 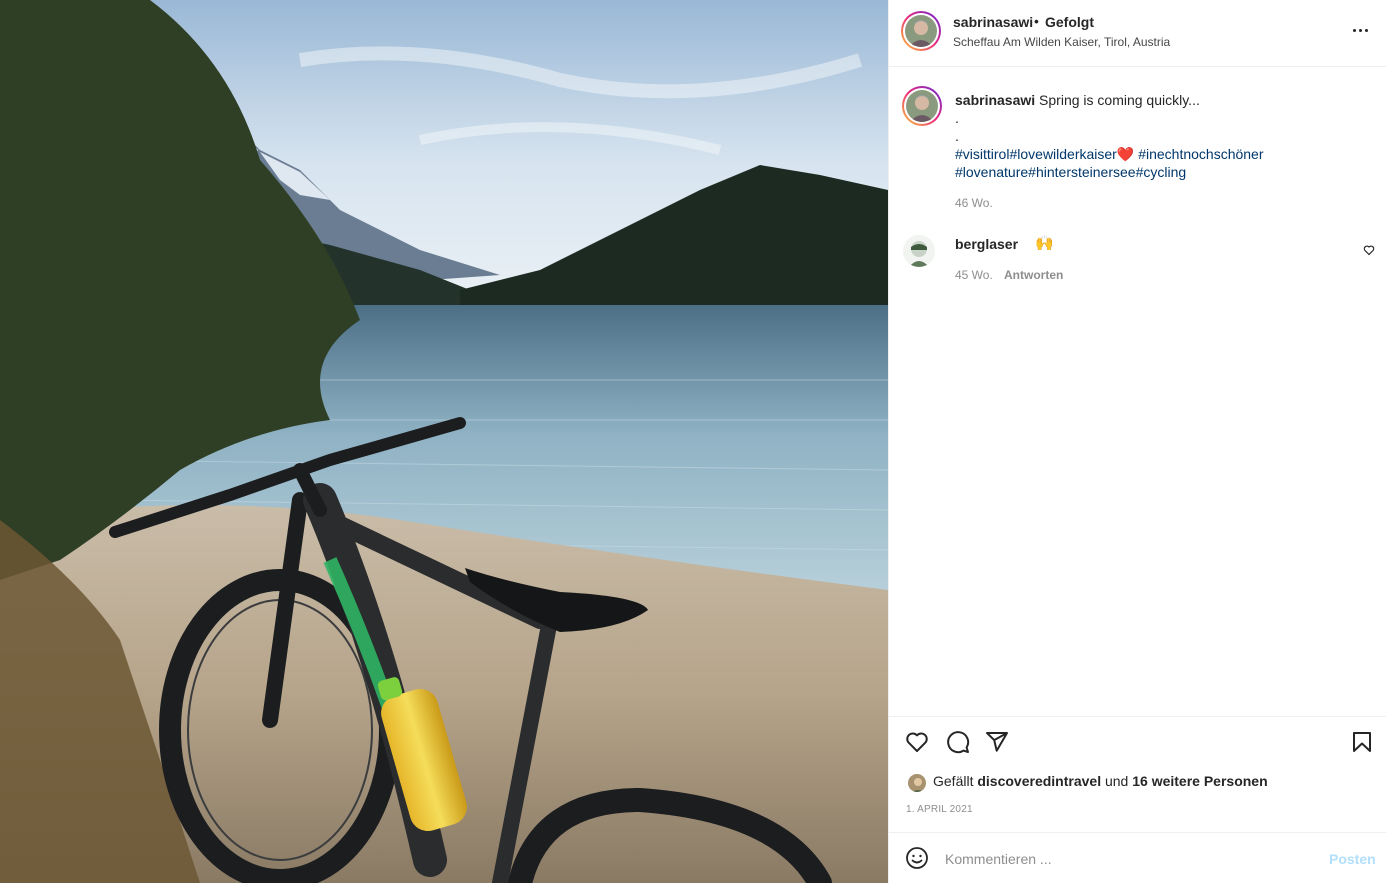 What do you see at coordinates (1039, 781) in the screenshot?
I see `liker-username: discoveredintravel` at bounding box center [1039, 781].